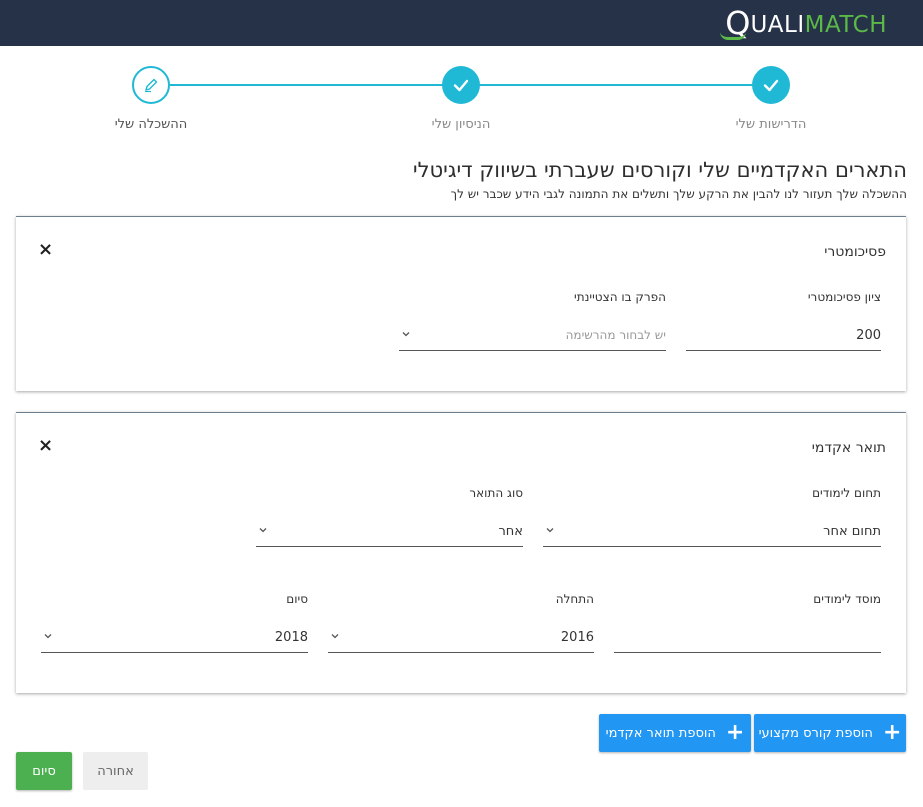 The image size is (923, 807). What do you see at coordinates (615, 335) in the screenshot?
I see `best-section-placeholder: יש לבחור מהרשימה` at bounding box center [615, 335].